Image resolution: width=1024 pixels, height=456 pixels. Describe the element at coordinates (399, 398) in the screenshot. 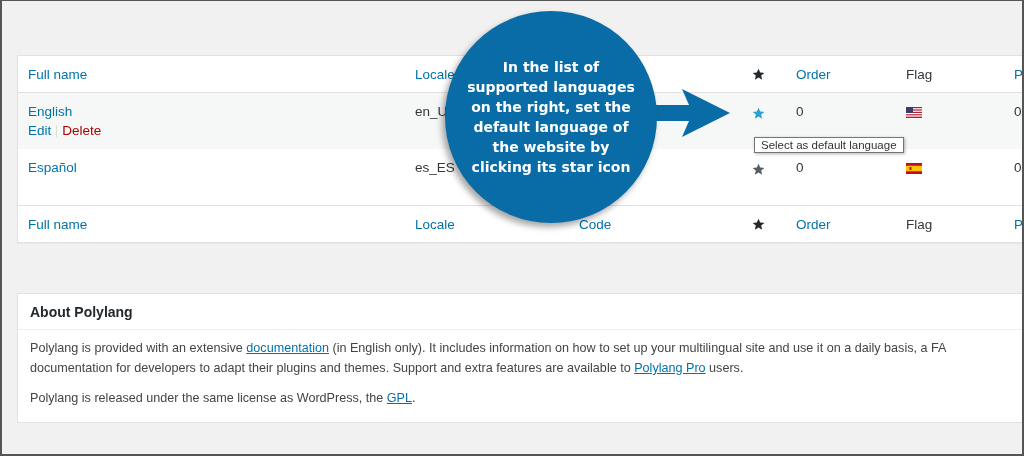

I see `text-link: GPL` at that location.